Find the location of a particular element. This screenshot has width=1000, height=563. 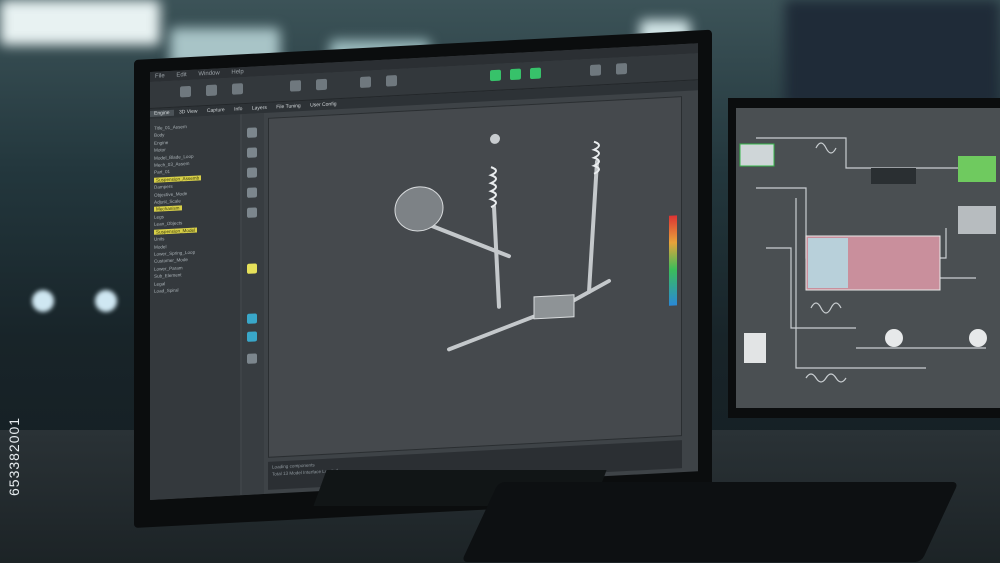

settings-icon is located at coordinates (595, 70).